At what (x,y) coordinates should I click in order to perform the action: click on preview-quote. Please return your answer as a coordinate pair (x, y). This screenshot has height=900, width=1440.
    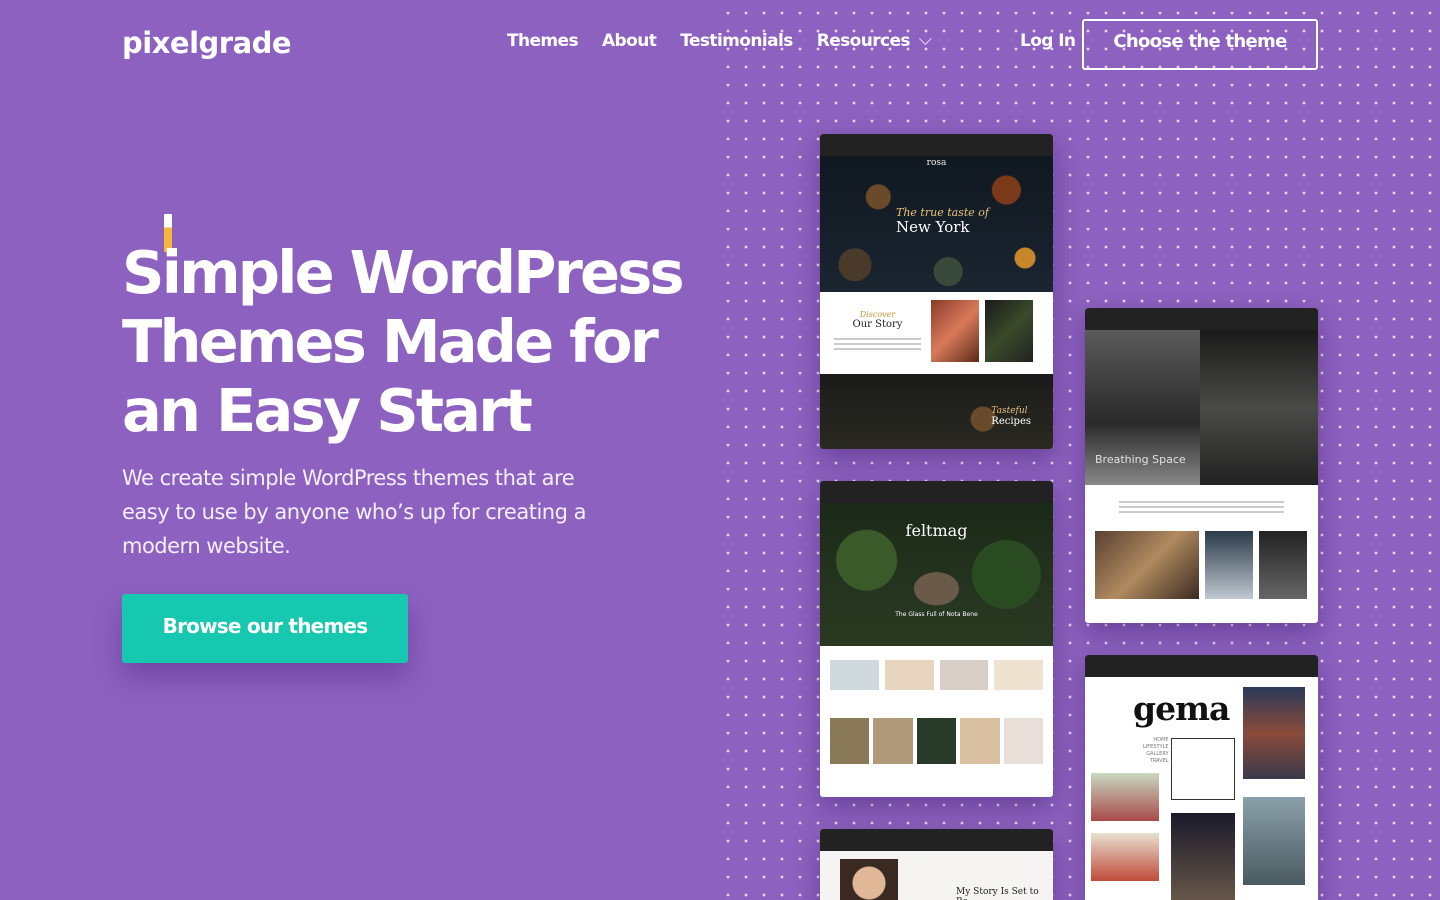
    Looking at the image, I should click on (1201, 508).